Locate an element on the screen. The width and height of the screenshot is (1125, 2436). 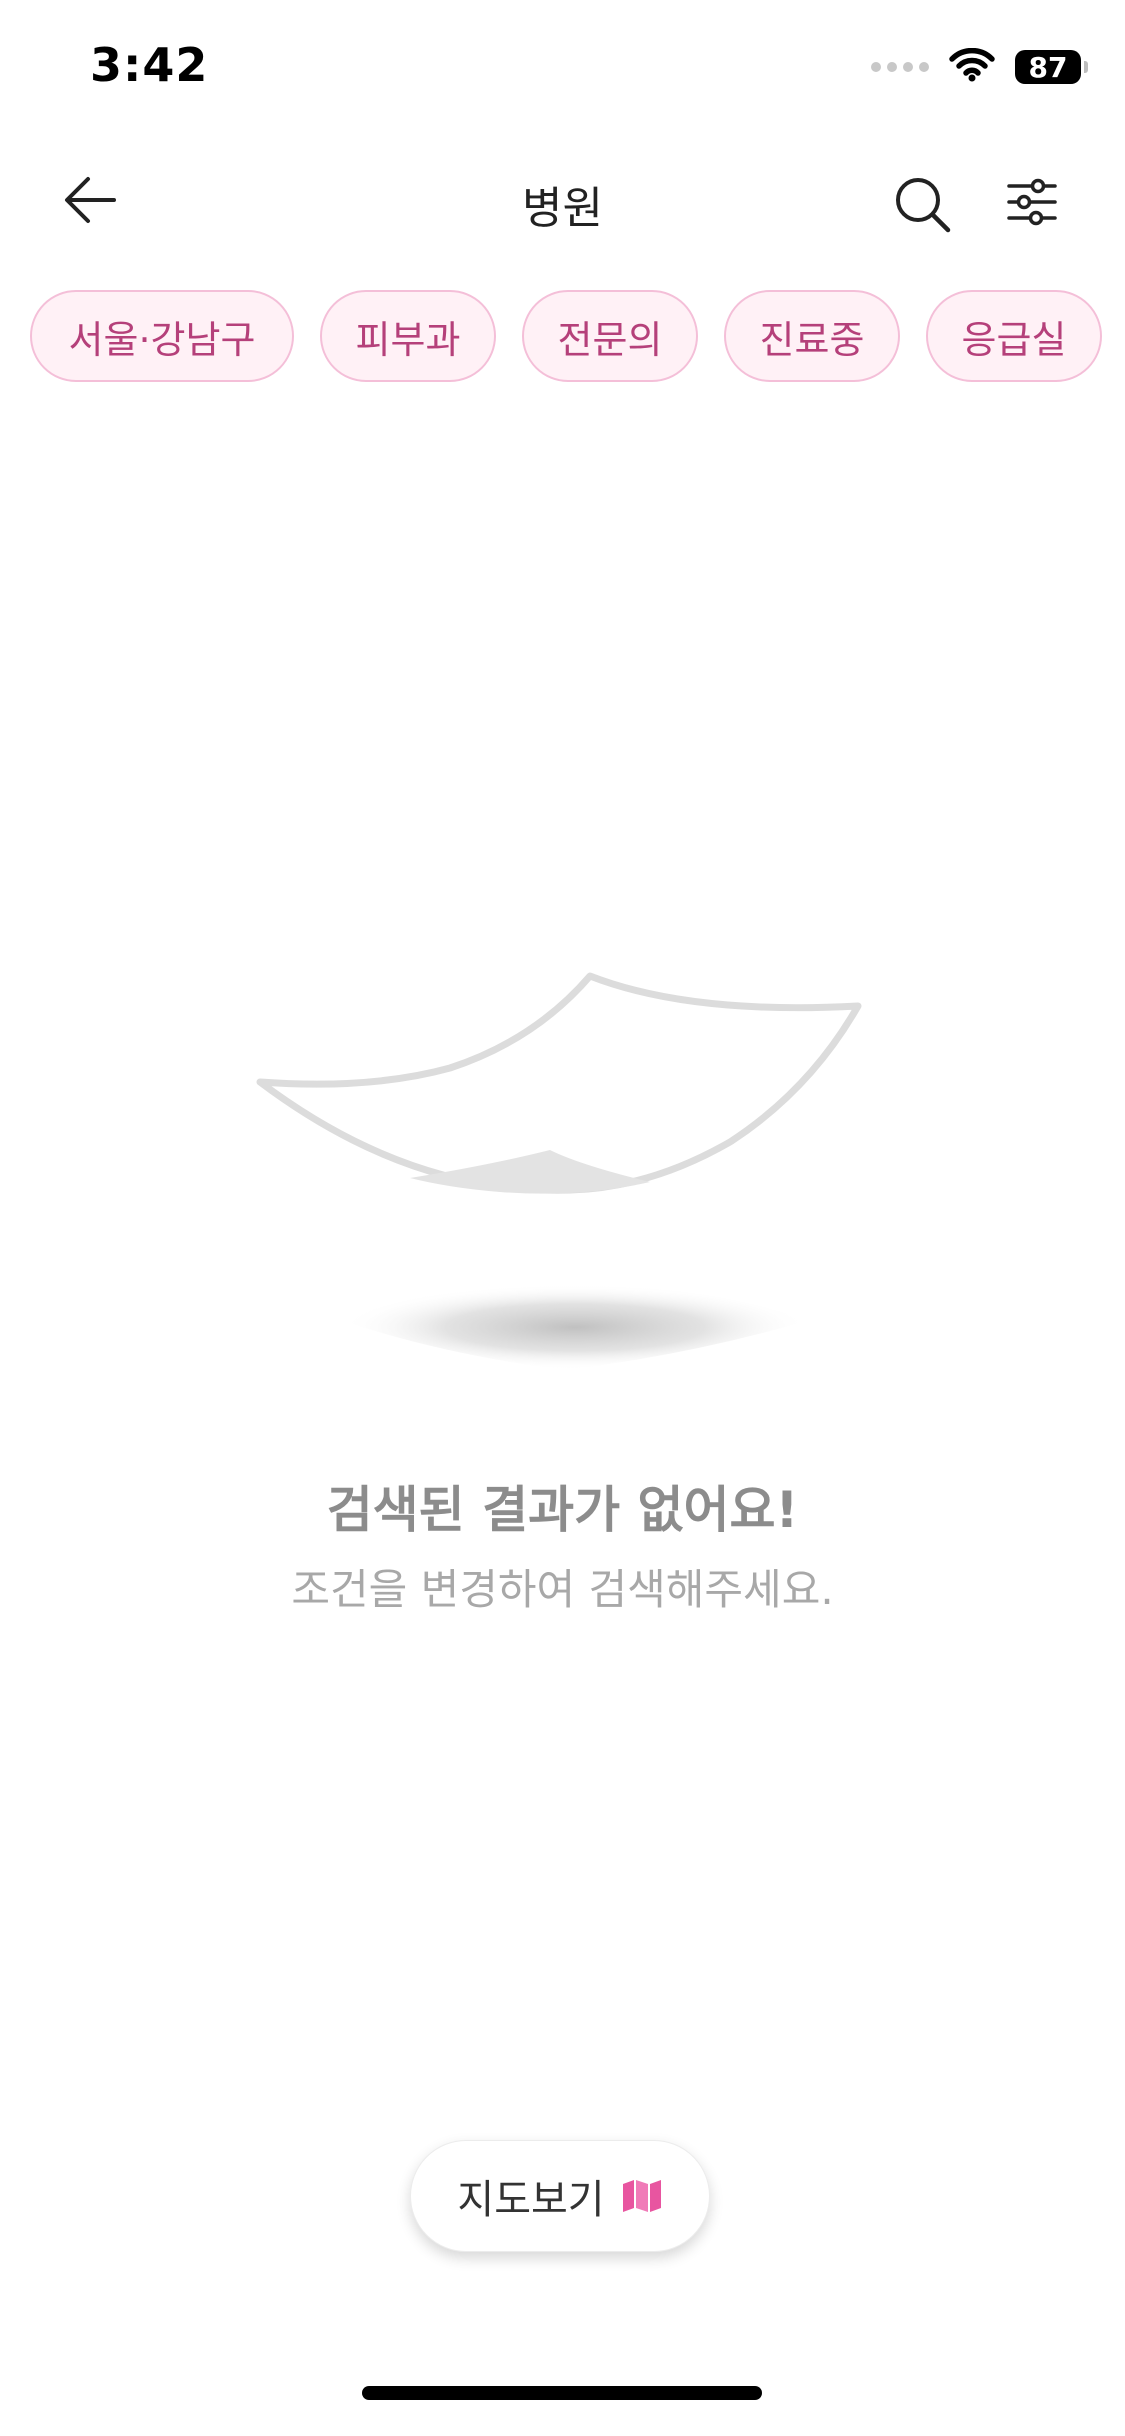
search-icon is located at coordinates (923, 205).